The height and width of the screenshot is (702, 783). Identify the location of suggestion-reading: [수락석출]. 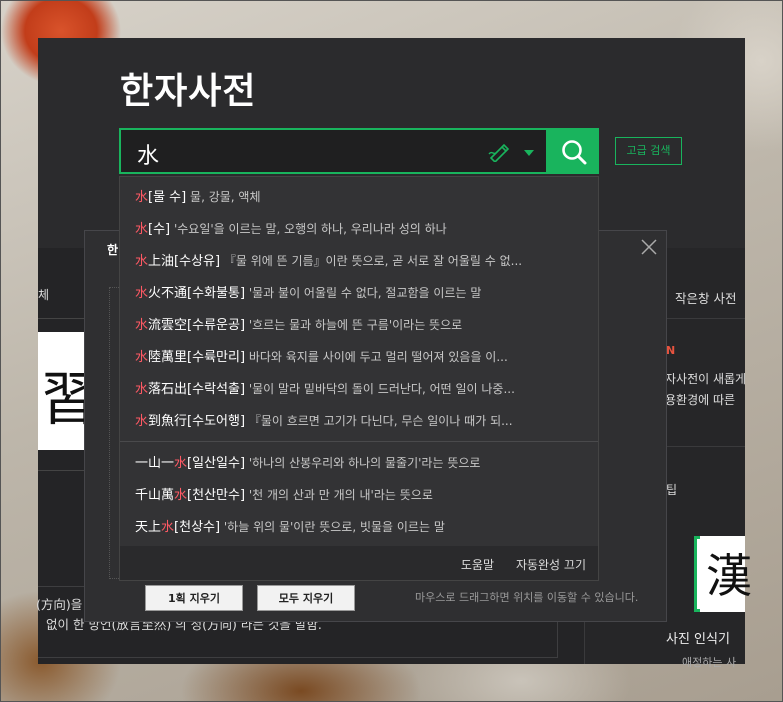
(216, 389).